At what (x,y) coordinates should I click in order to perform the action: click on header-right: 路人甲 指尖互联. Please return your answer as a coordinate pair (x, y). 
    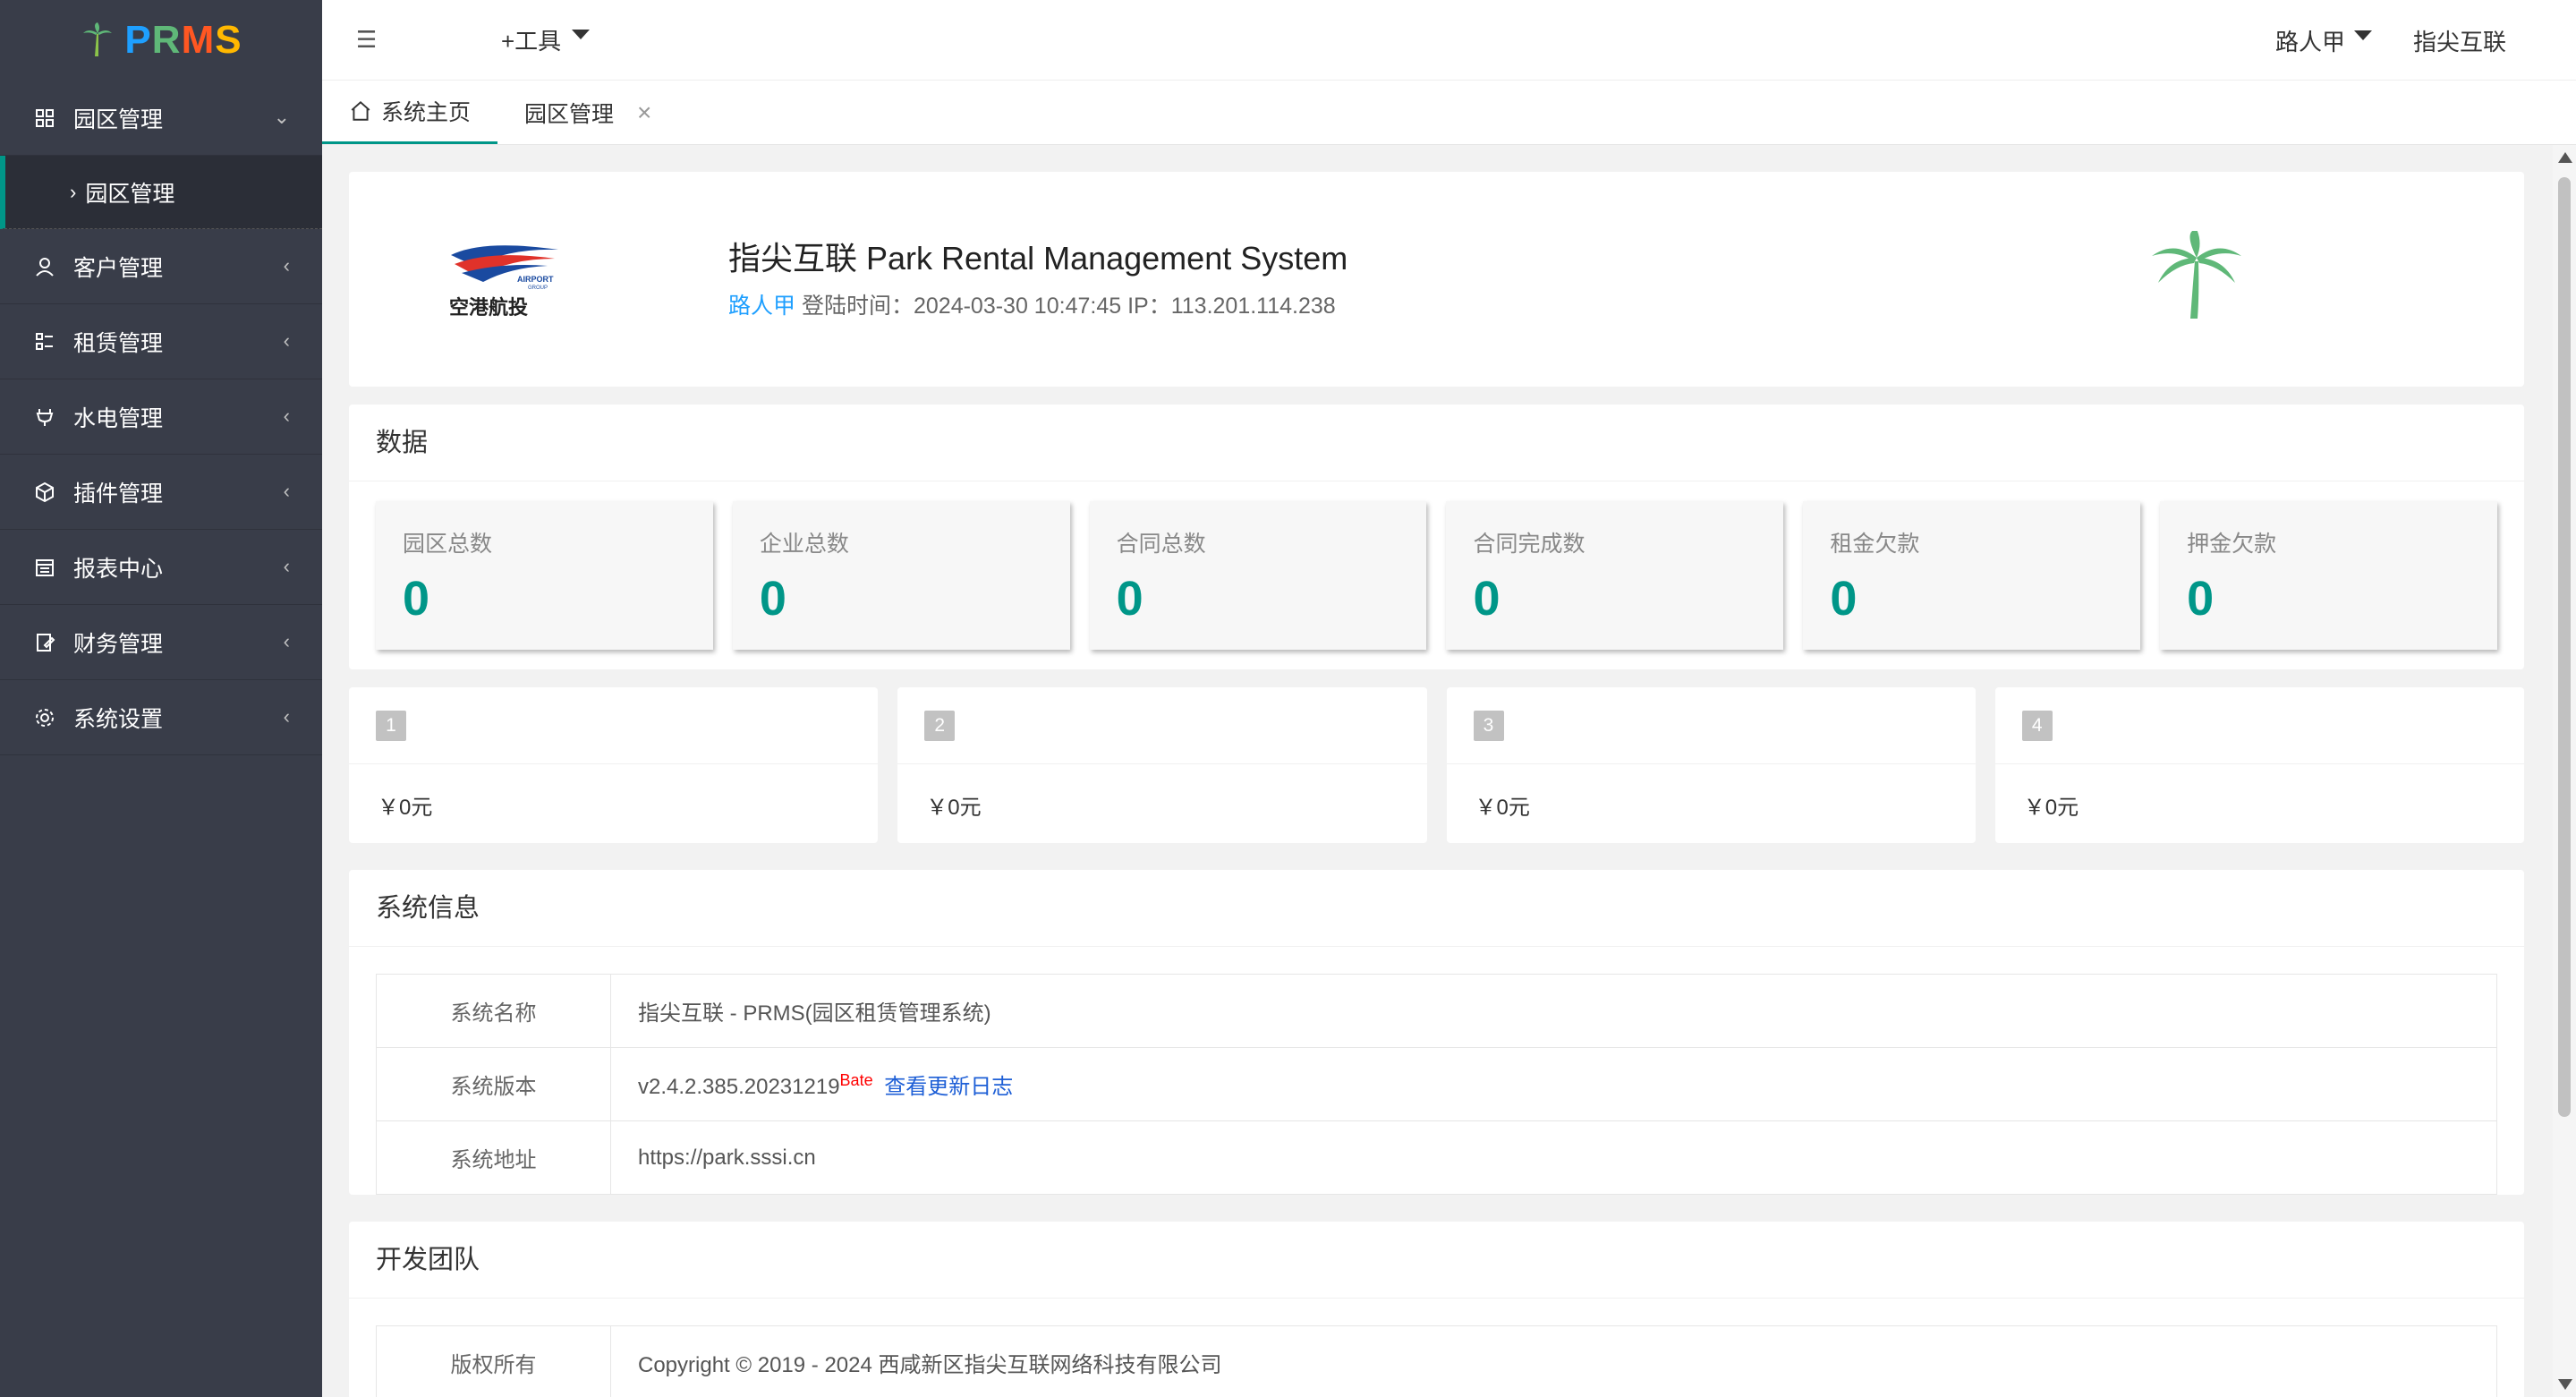
    Looking at the image, I should click on (2390, 41).